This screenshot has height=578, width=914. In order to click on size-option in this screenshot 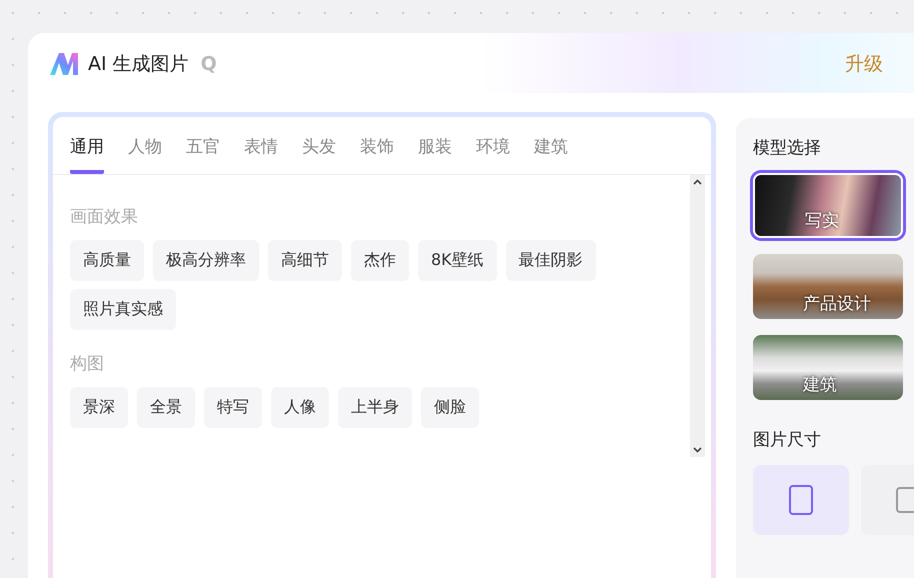, I will do `click(800, 500)`.